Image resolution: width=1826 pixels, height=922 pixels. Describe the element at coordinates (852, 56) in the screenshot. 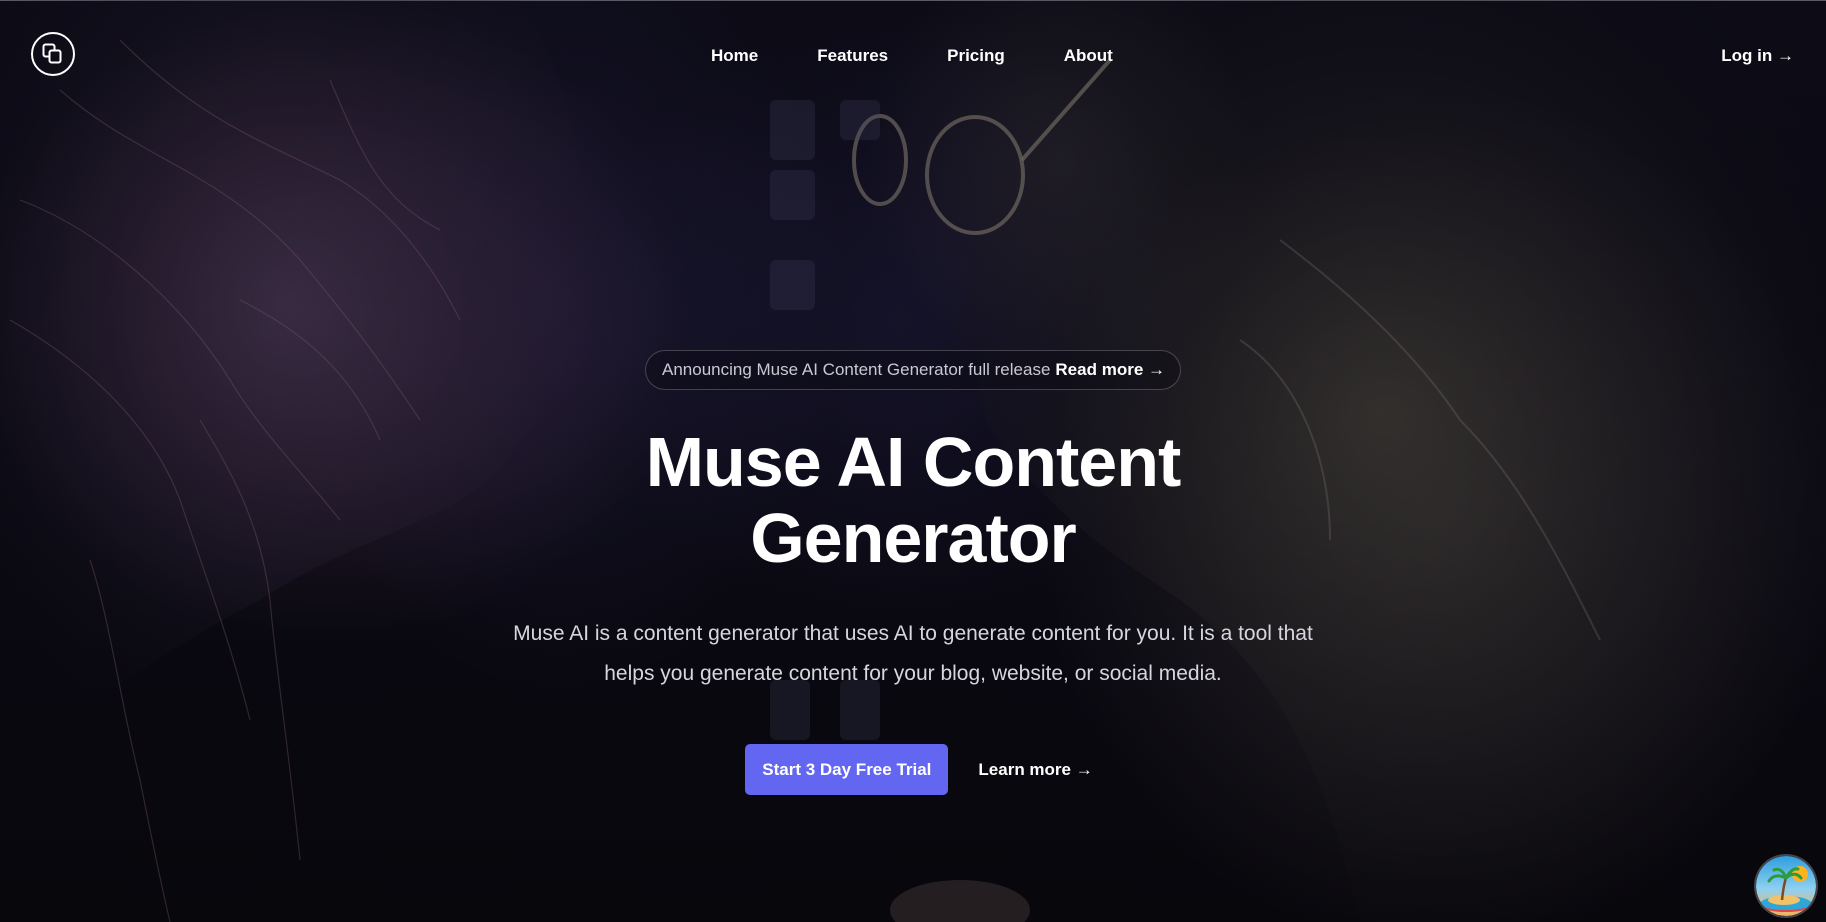

I see `nav-link-features: Features` at that location.